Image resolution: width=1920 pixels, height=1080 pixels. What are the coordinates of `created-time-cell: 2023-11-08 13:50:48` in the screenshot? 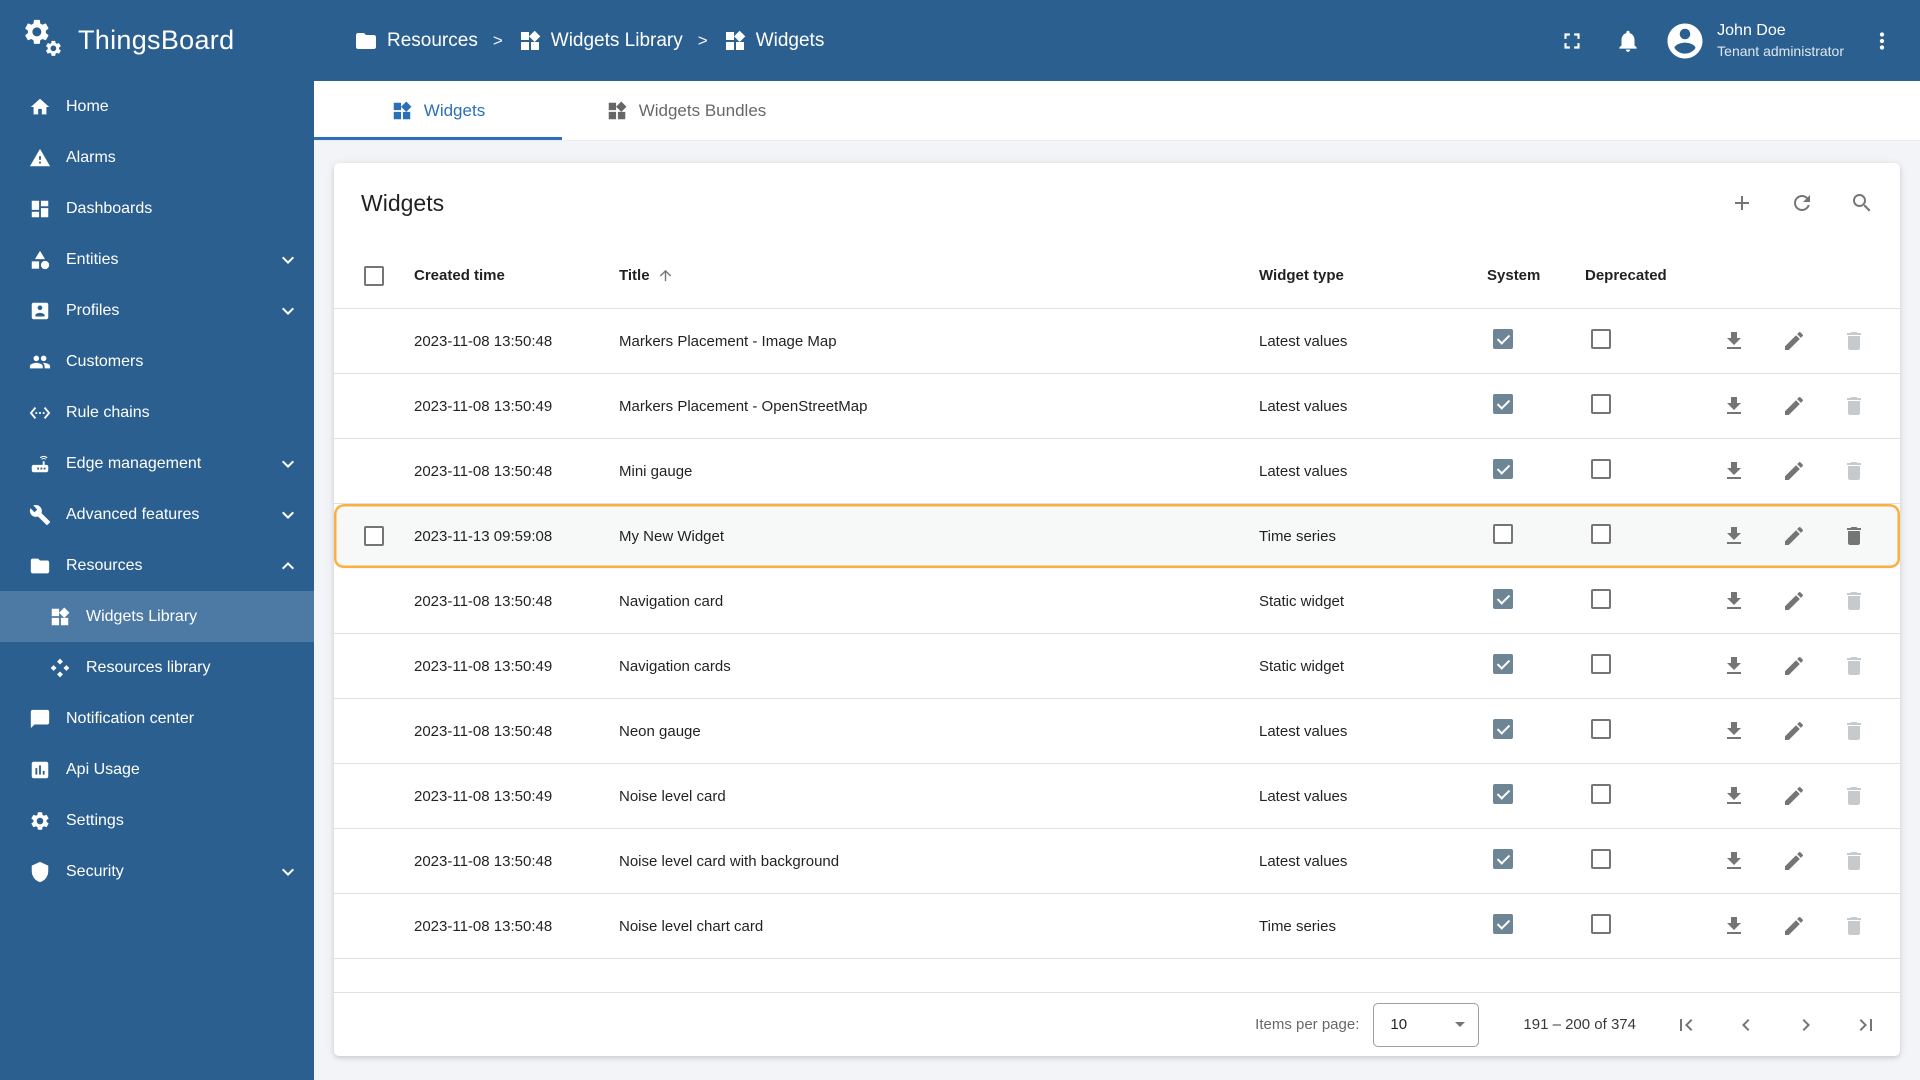 It's located at (483, 926).